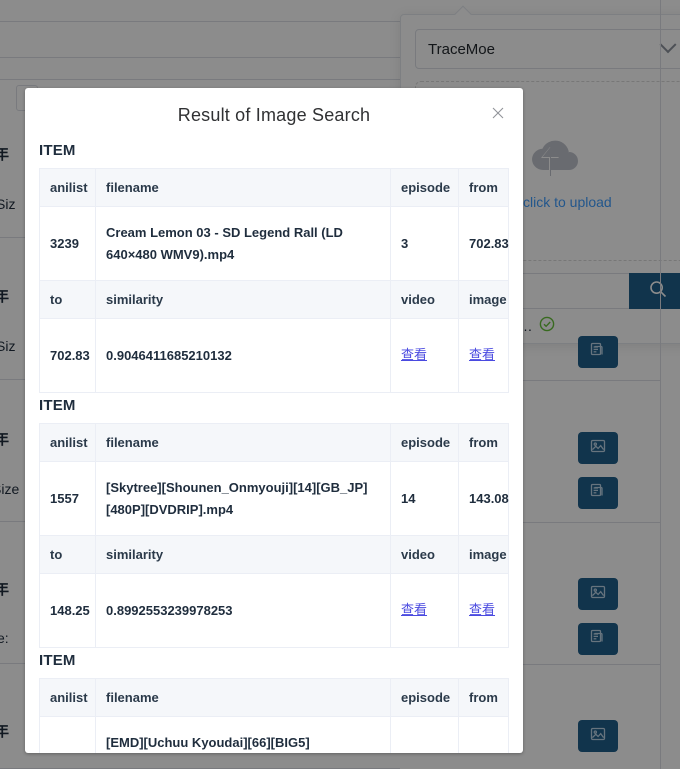 The width and height of the screenshot is (680, 769). What do you see at coordinates (424, 498) in the screenshot?
I see `cell-episode: 14` at bounding box center [424, 498].